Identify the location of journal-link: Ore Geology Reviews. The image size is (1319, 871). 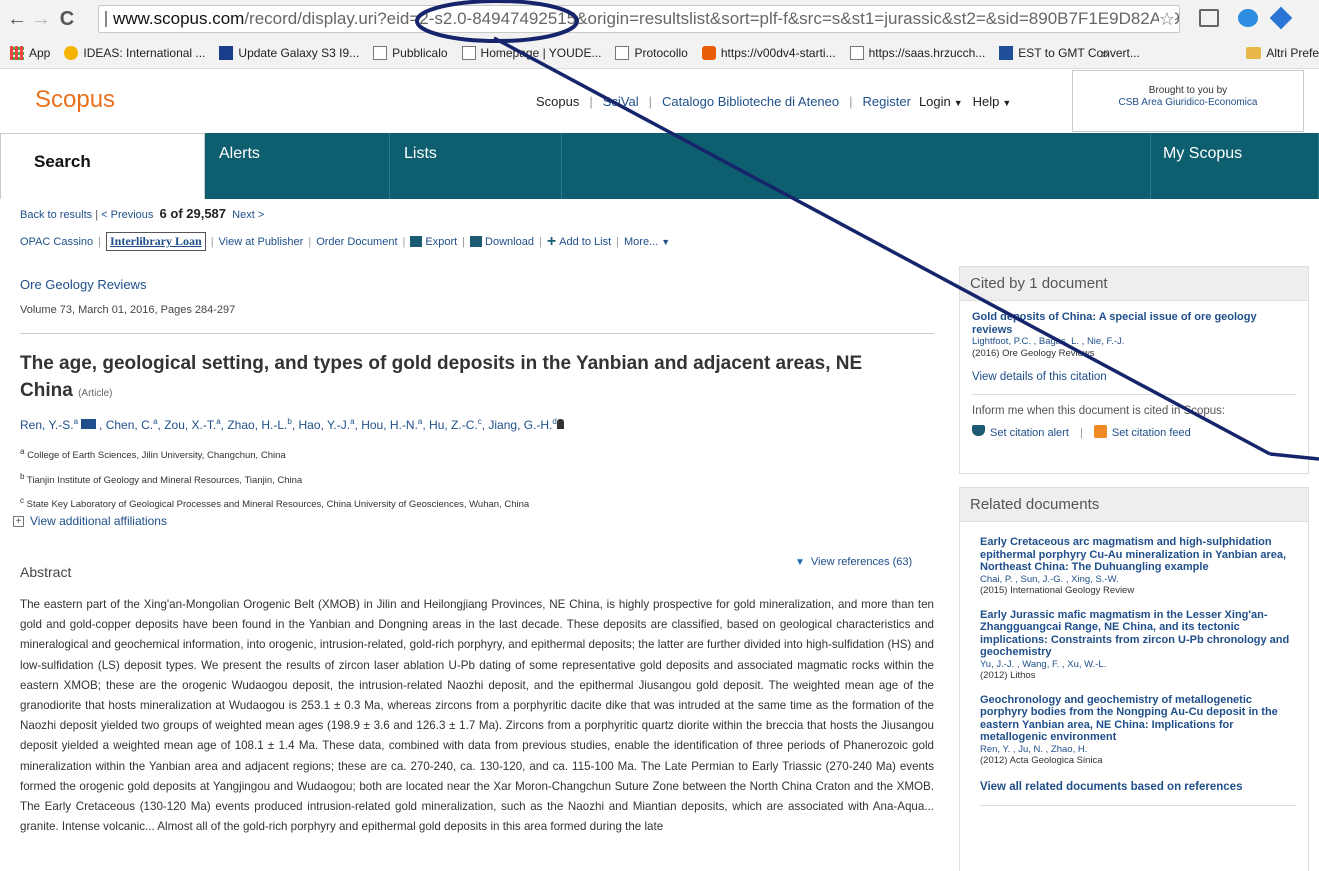
(83, 284).